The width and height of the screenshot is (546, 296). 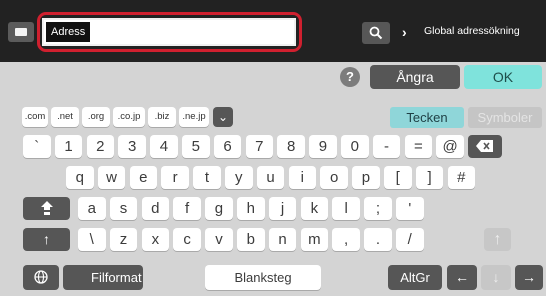 What do you see at coordinates (164, 146) in the screenshot?
I see `key-4: 4` at bounding box center [164, 146].